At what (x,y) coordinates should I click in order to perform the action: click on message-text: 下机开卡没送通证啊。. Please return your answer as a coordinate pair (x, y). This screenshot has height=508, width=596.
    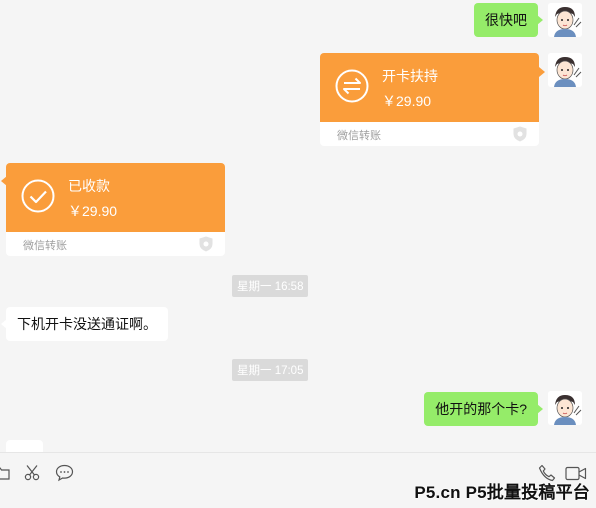
    Looking at the image, I should click on (87, 324).